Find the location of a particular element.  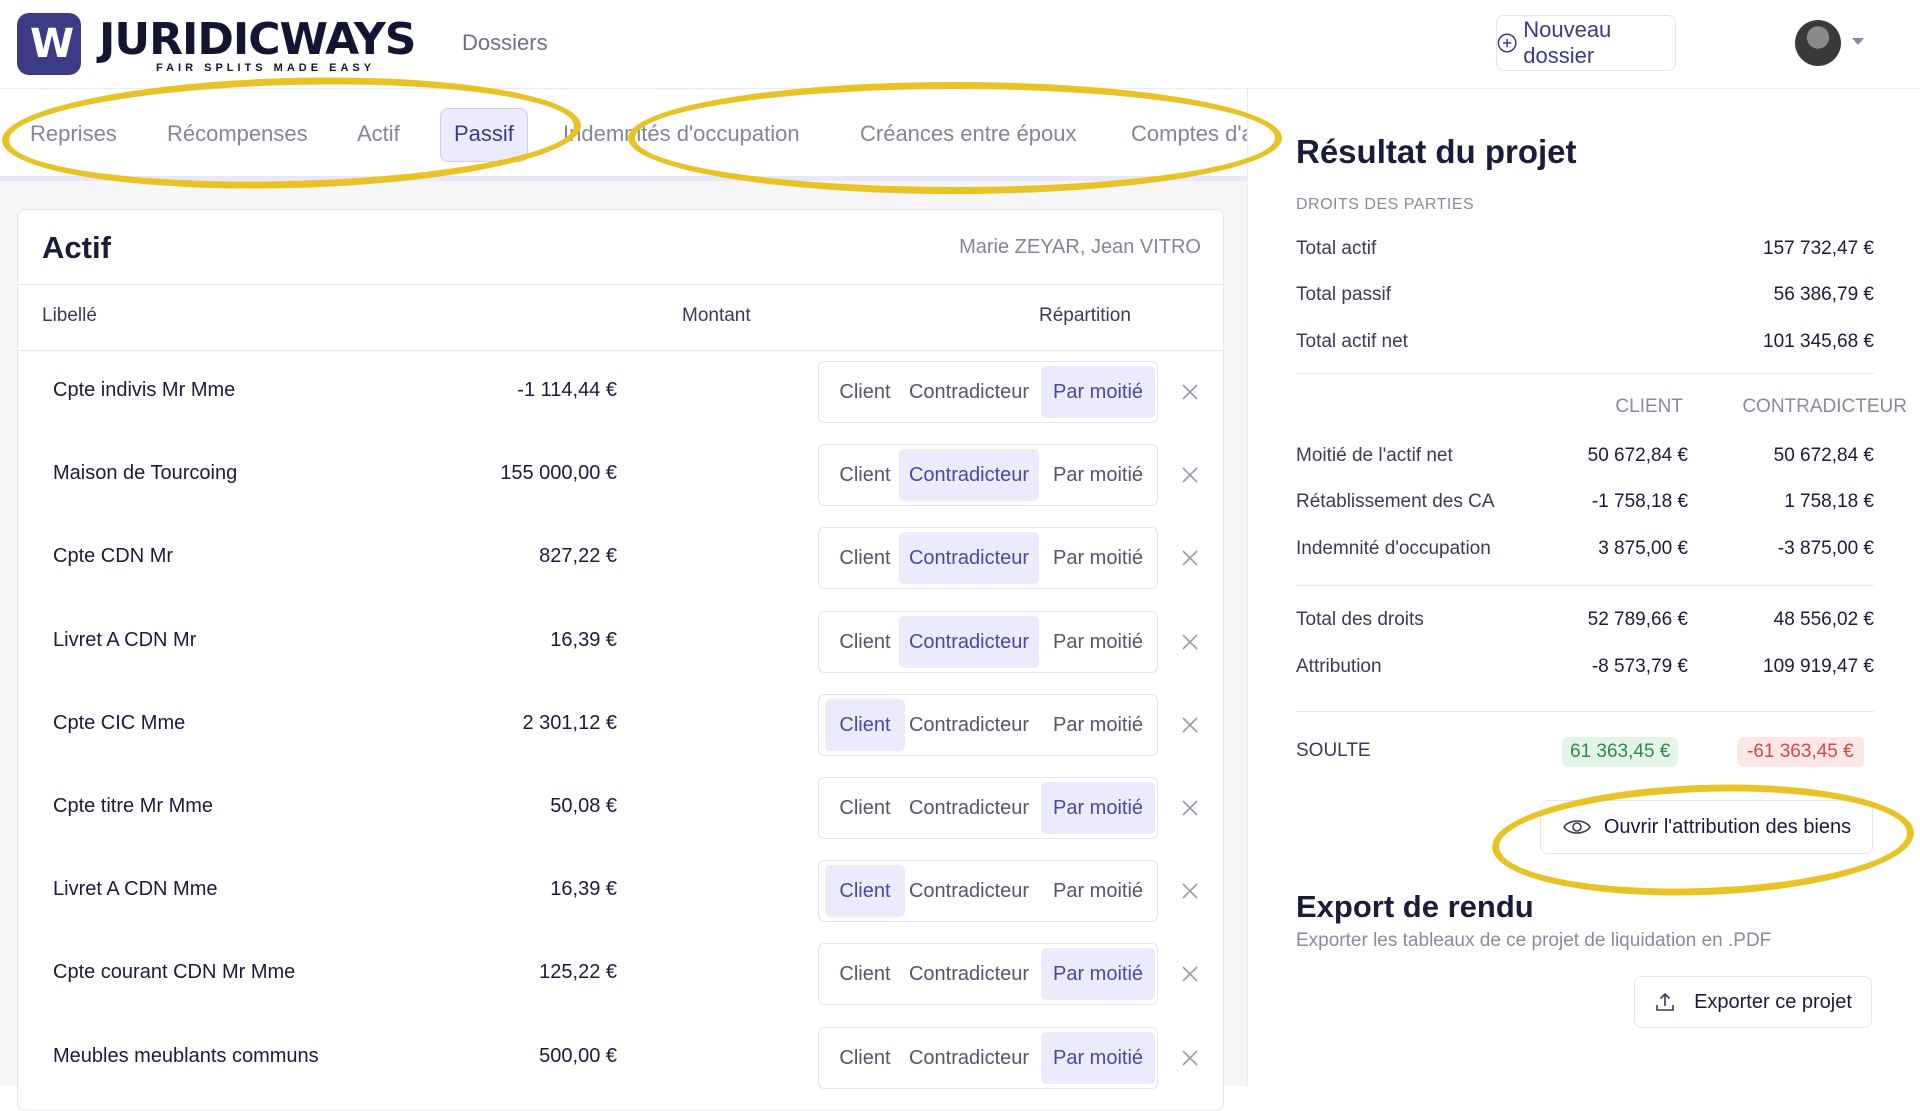

user-avatar is located at coordinates (1818, 43).